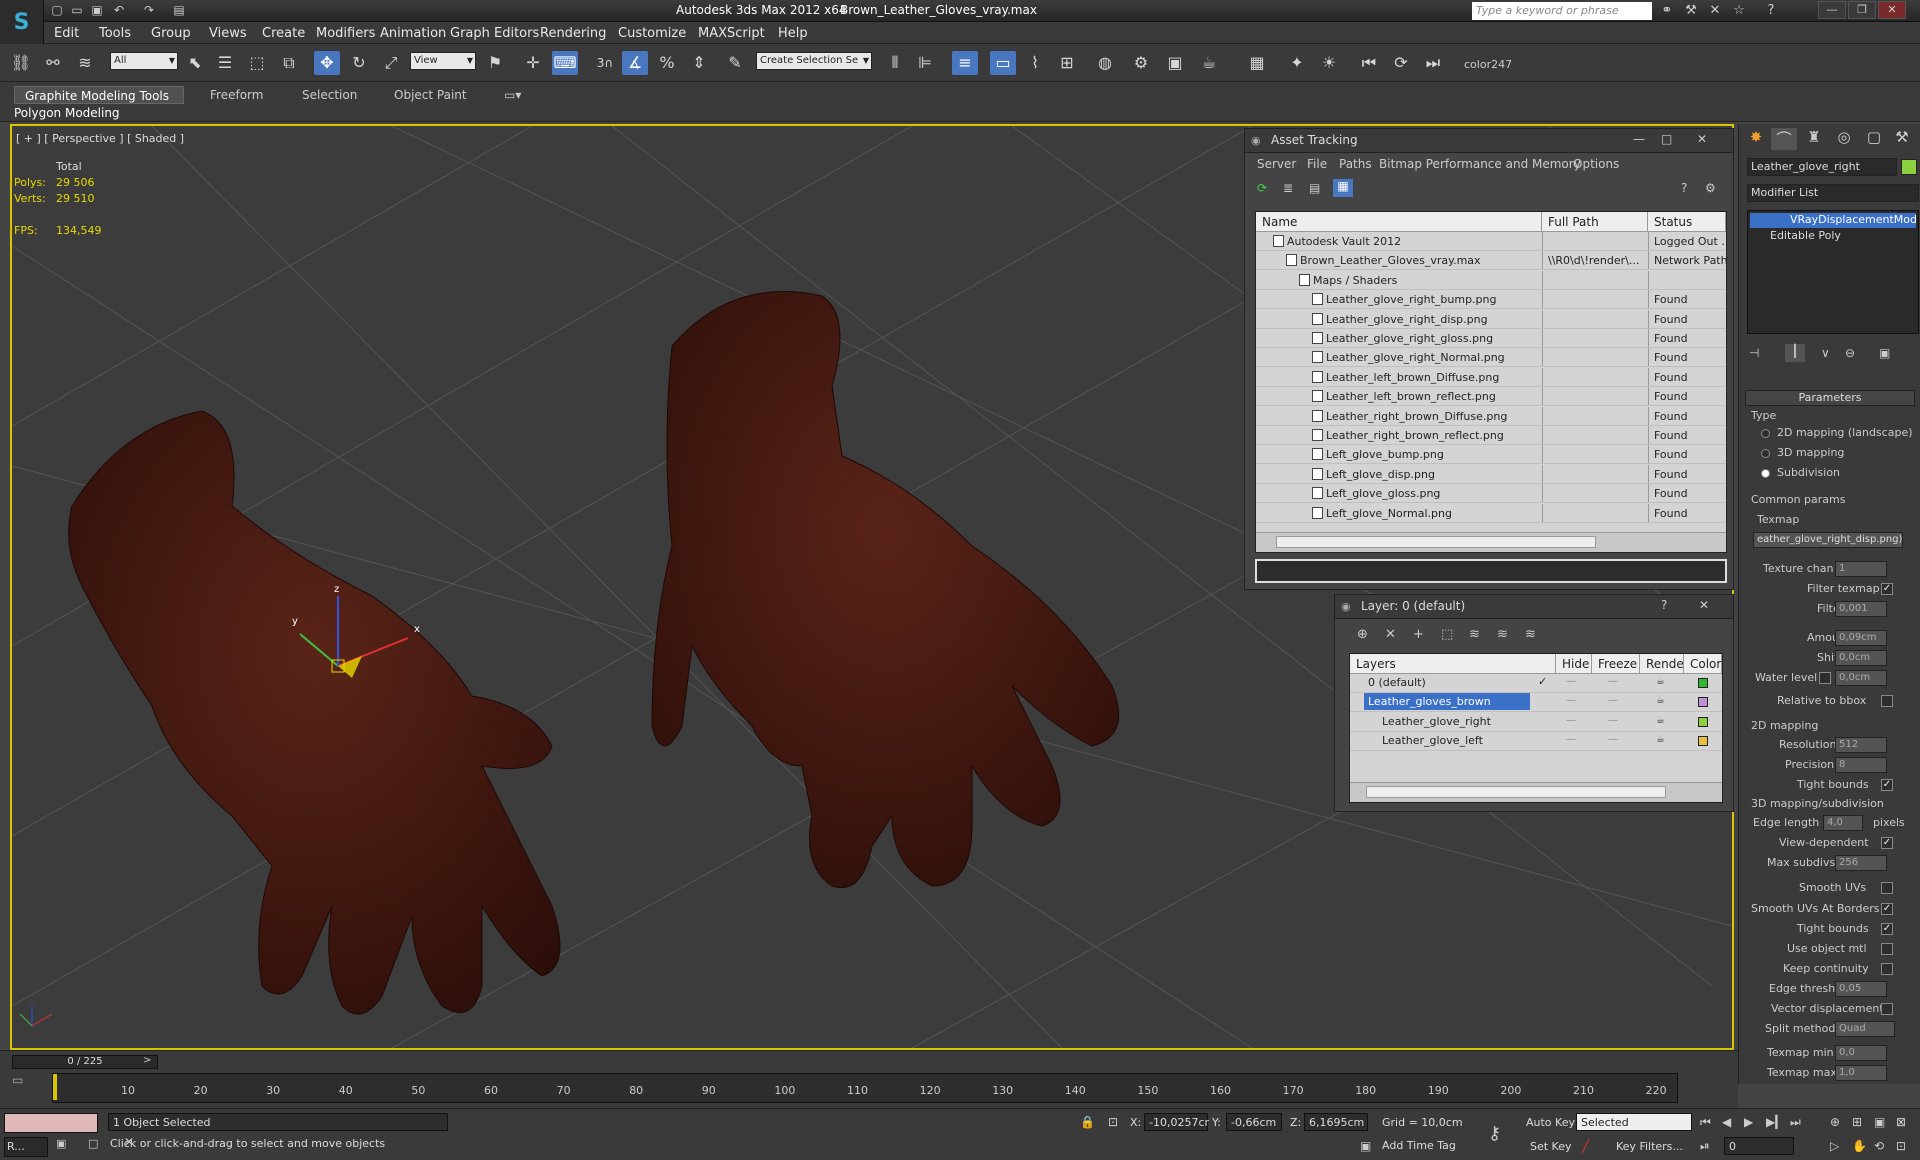 The height and width of the screenshot is (1160, 1920). I want to click on layer-horizontal-scrollbar, so click(1536, 792).